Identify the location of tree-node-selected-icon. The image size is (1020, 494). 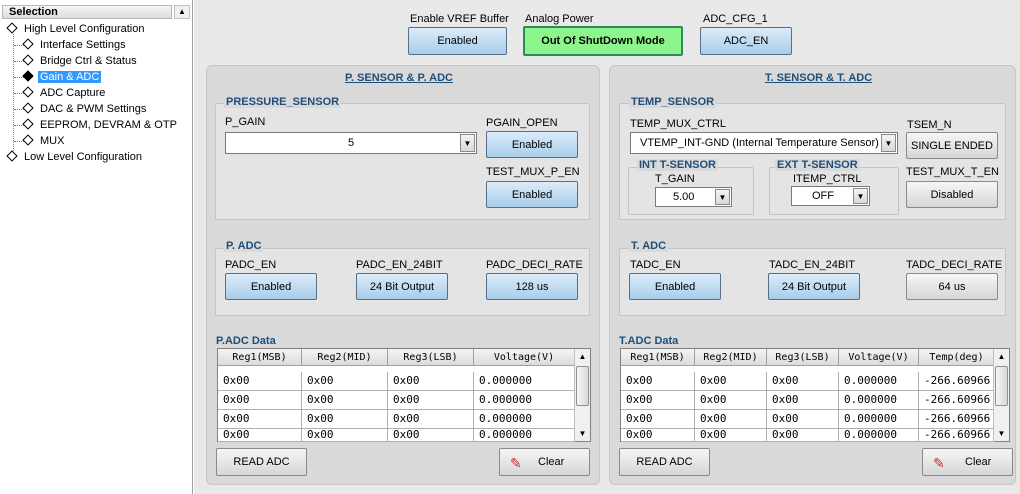
(28, 76).